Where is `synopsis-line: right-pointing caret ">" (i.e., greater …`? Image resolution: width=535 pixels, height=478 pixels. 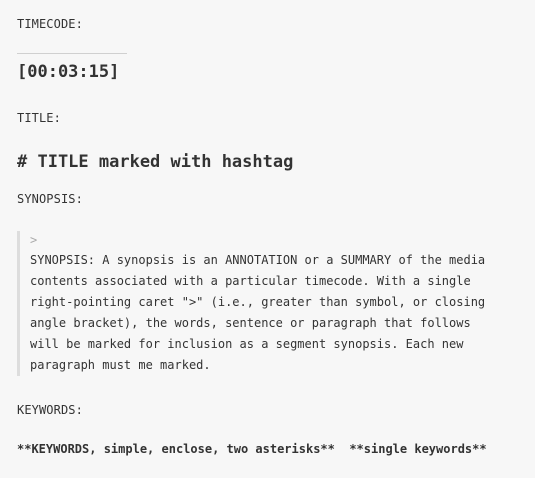
synopsis-line: right-pointing caret ">" (i.e., greater … is located at coordinates (258, 302).